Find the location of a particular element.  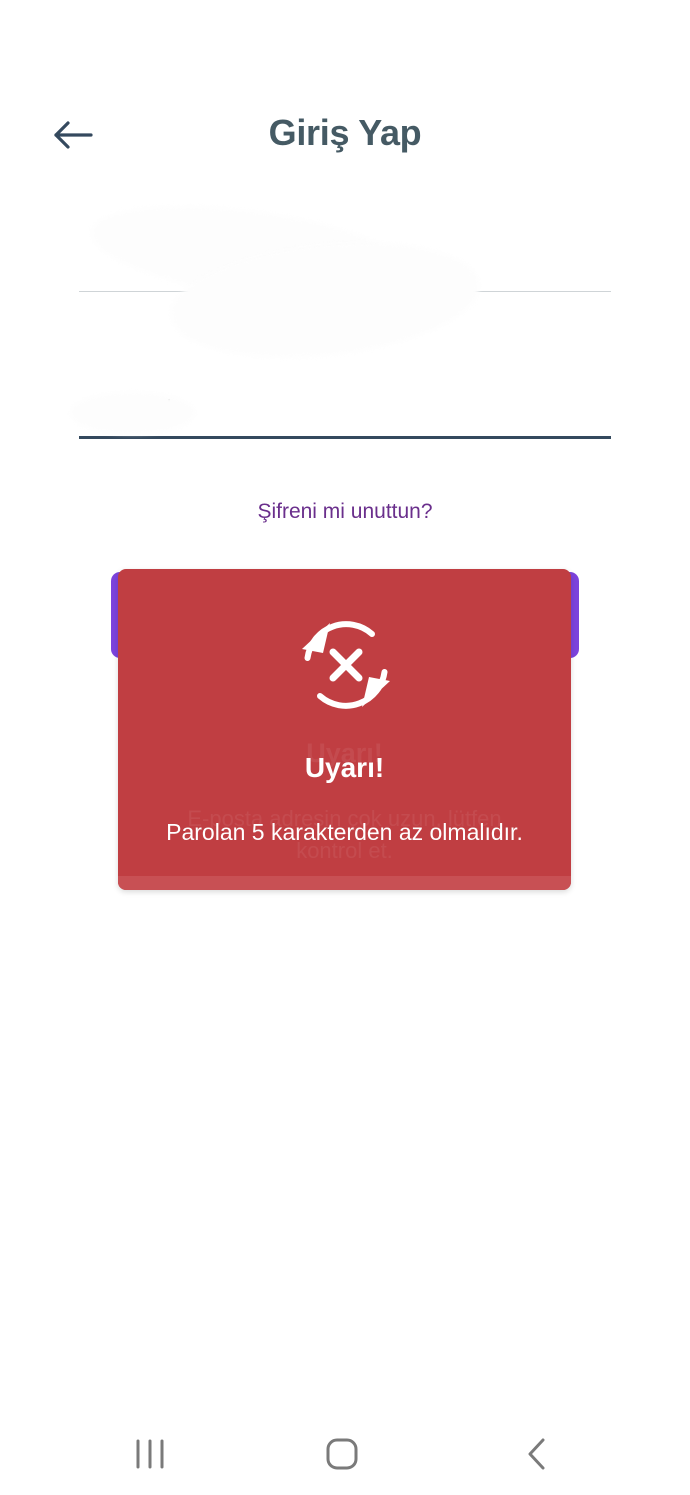

home-button is located at coordinates (342, 1454).